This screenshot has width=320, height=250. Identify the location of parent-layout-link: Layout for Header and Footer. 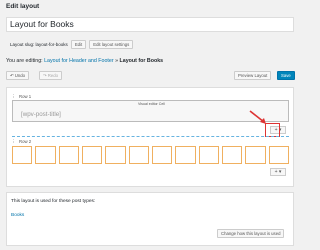
(79, 61).